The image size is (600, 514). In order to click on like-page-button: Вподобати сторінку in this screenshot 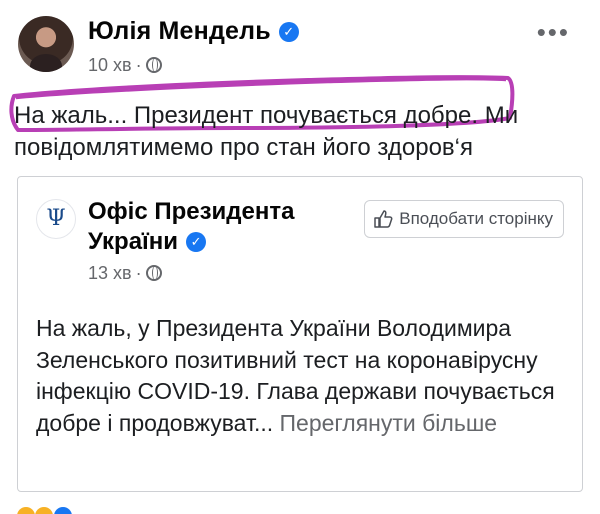, I will do `click(464, 219)`.